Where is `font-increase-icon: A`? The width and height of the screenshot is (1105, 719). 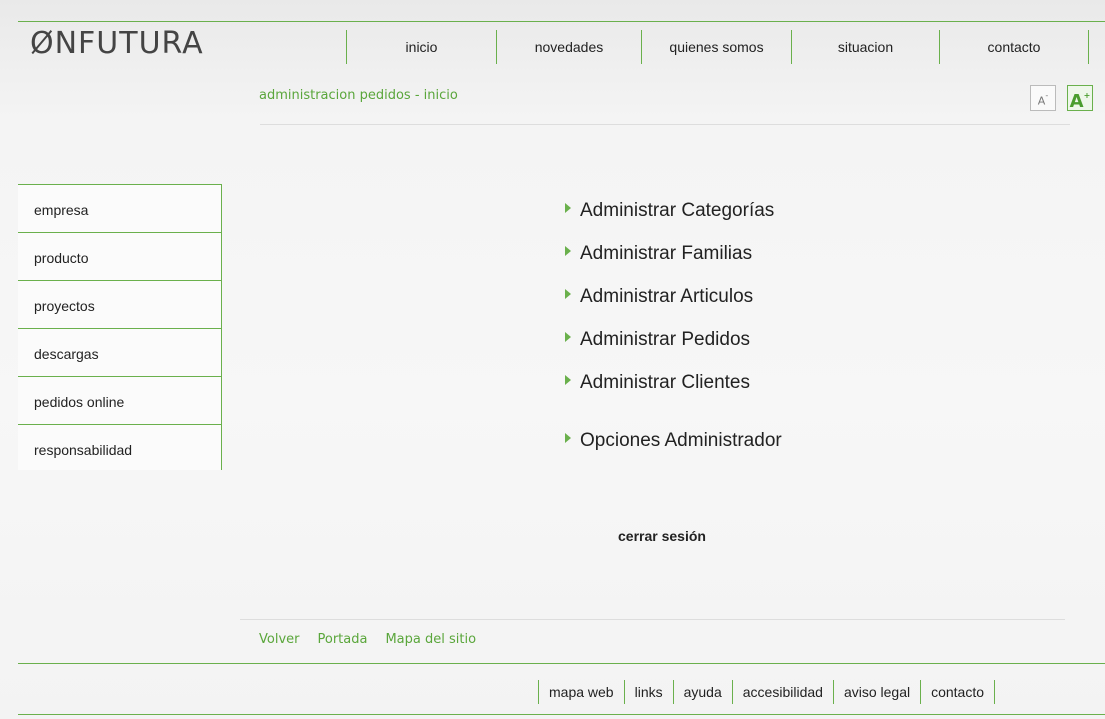
font-increase-icon: A is located at coordinates (1076, 101).